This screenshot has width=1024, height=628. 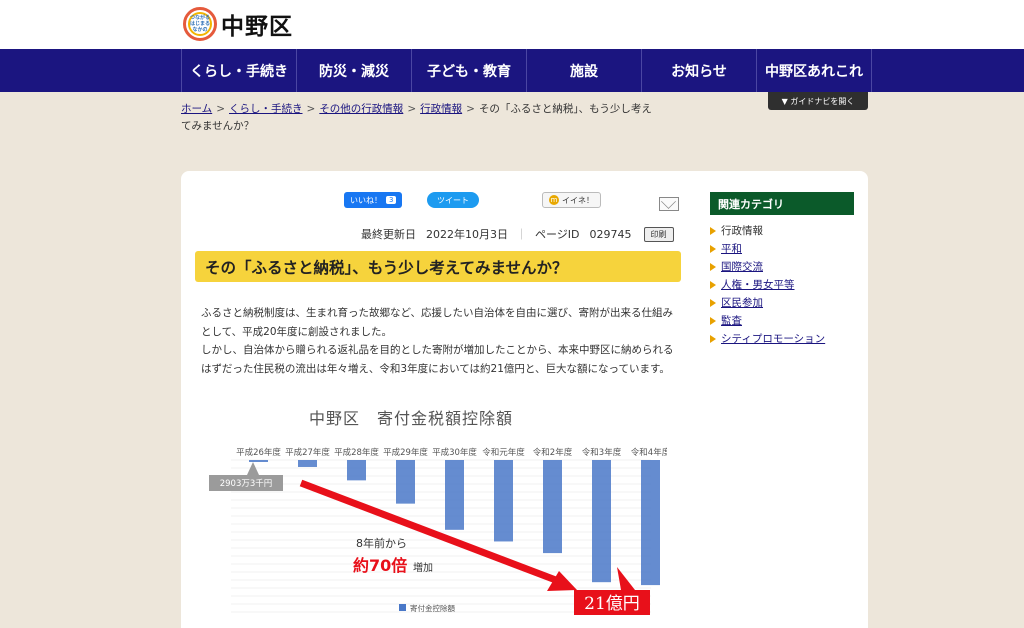 What do you see at coordinates (454, 452) in the screenshot?
I see `x-tick-label: 平成30年度` at bounding box center [454, 452].